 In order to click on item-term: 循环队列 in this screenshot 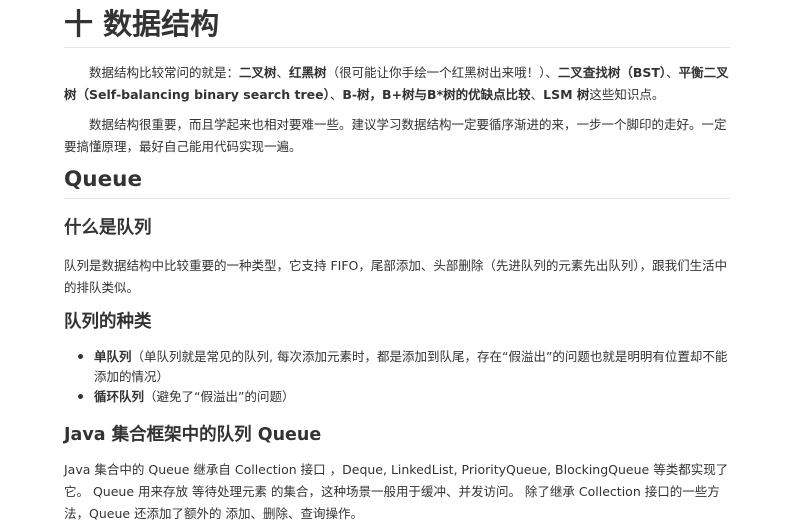, I will do `click(119, 396)`.